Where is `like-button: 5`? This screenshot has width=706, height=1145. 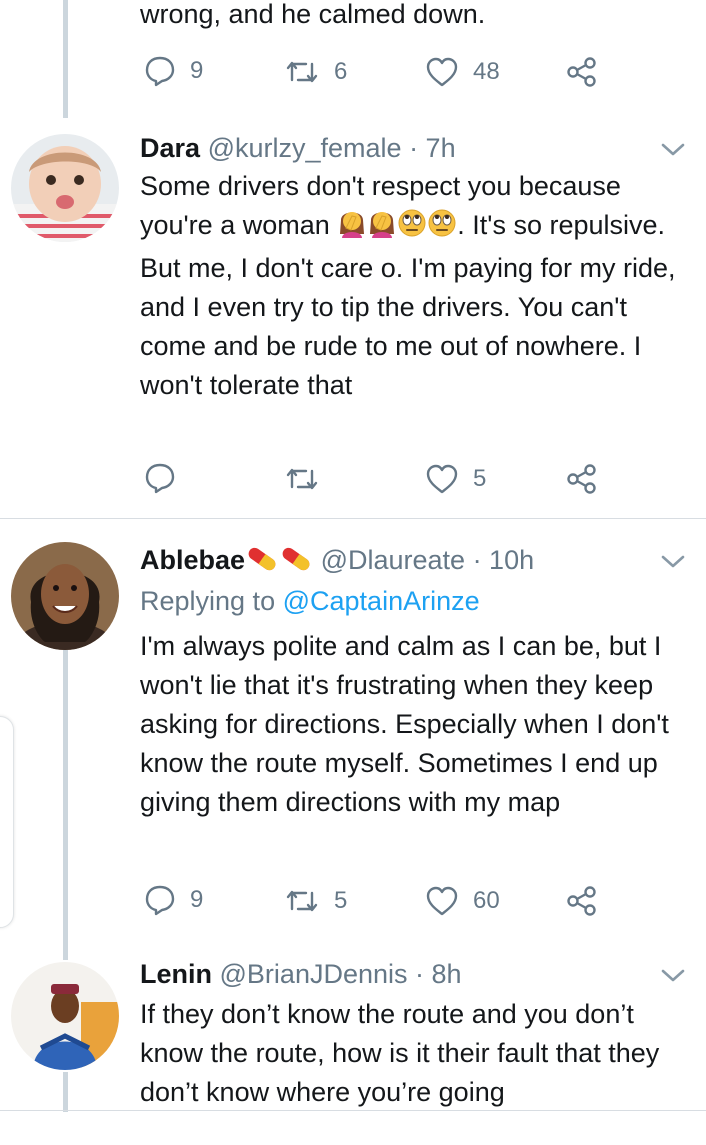
like-button: 5 is located at coordinates (455, 479).